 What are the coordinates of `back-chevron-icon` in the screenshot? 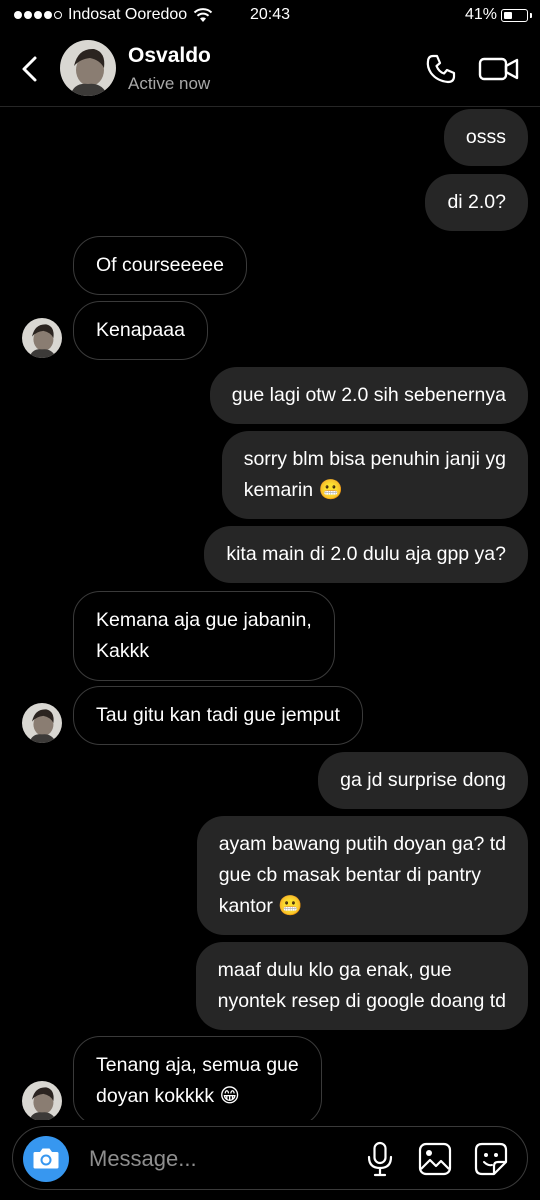 It's located at (31, 69).